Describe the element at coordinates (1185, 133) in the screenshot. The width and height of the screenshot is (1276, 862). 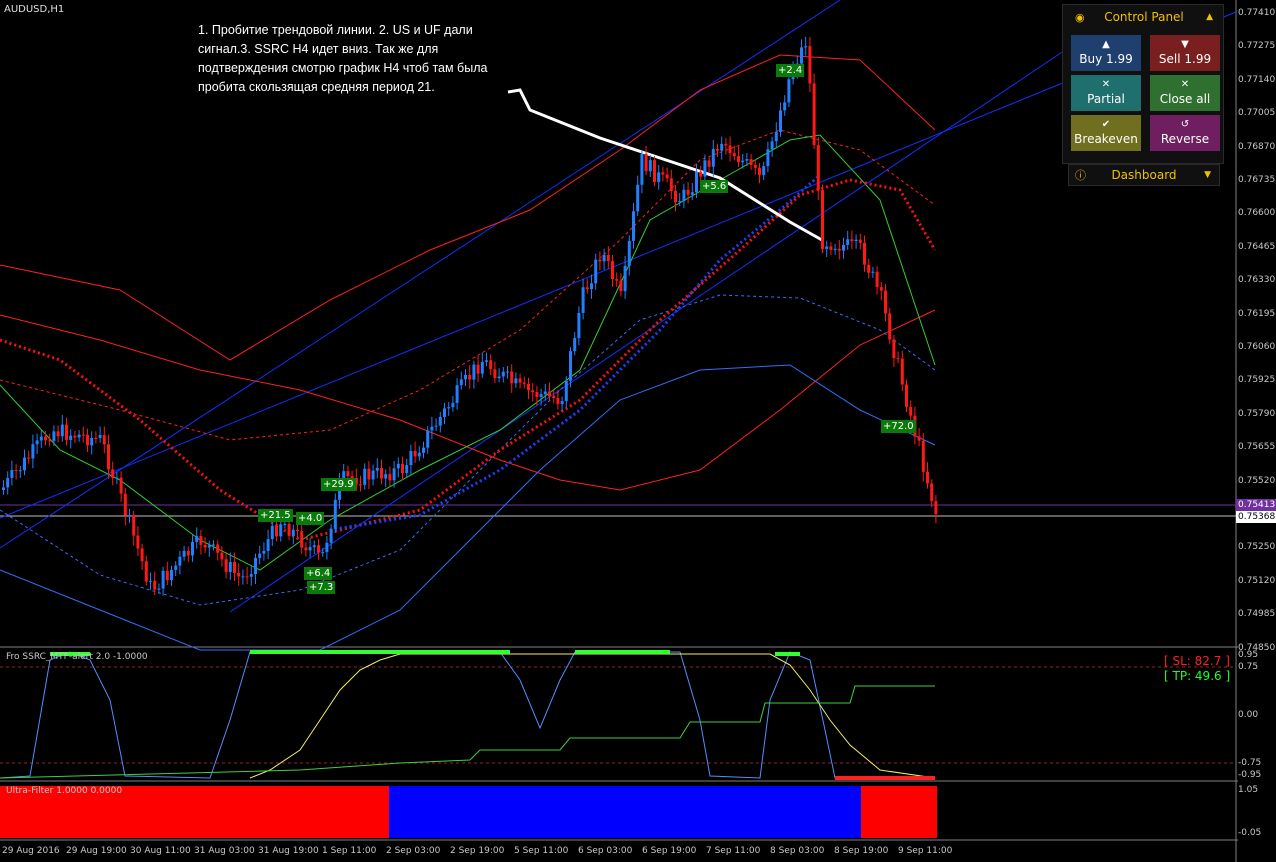
I see `reverse-button: ↺ Reverse` at that location.